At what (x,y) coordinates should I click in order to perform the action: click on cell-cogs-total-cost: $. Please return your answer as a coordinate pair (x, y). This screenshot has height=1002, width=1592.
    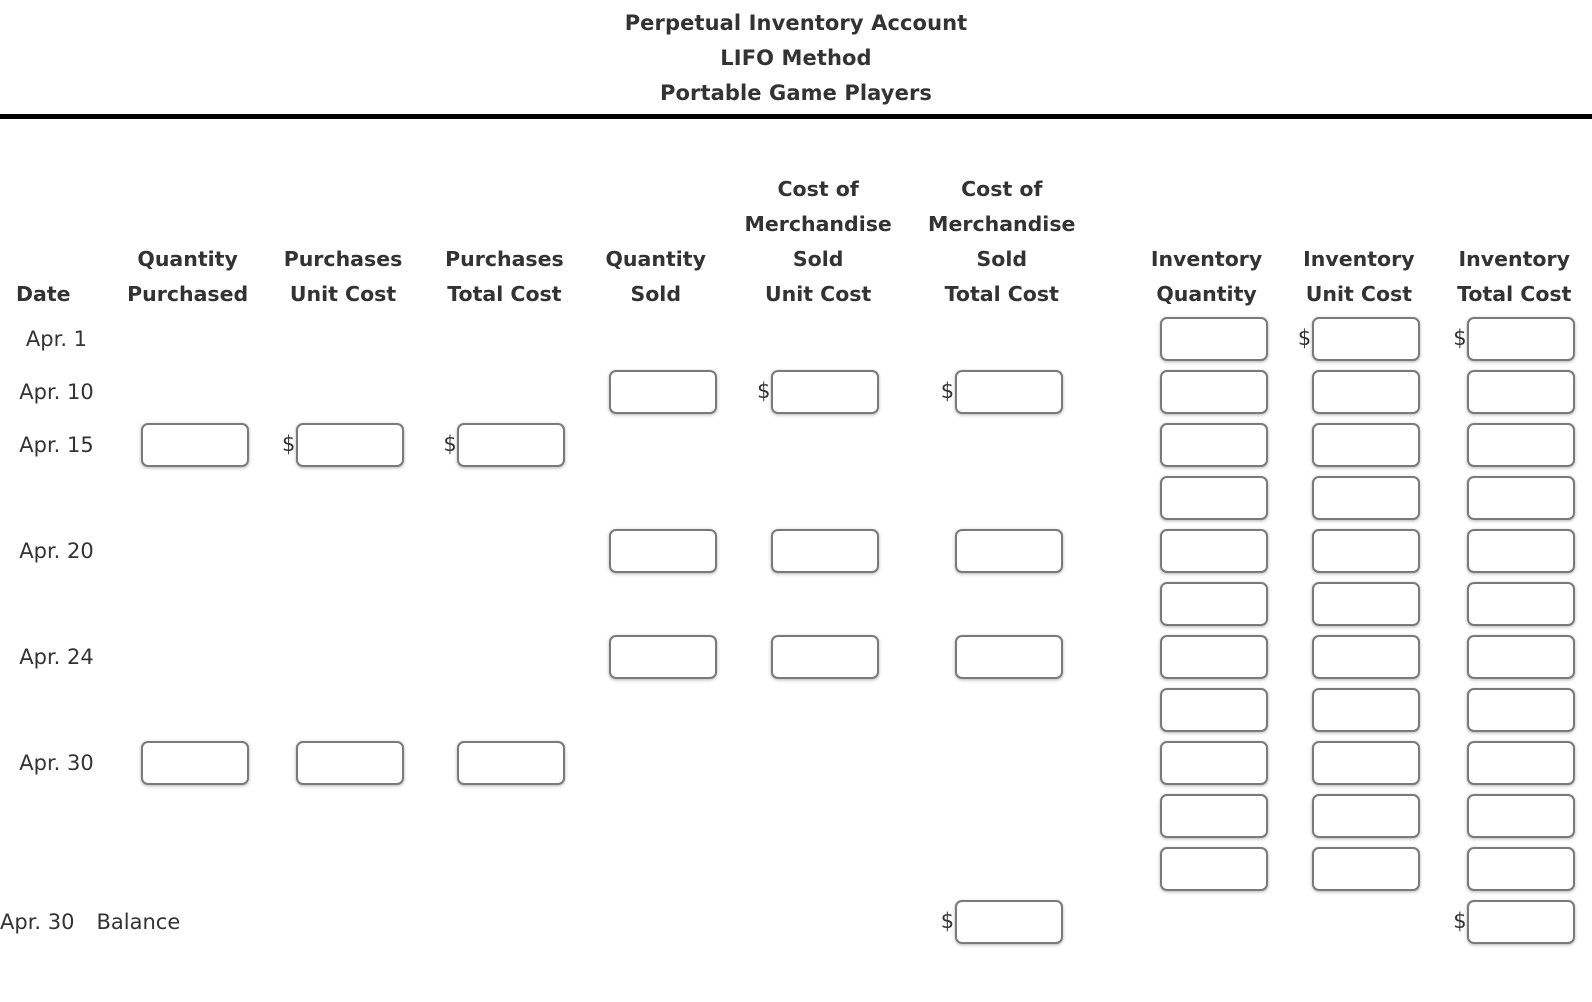
    Looking at the image, I should click on (1002, 656).